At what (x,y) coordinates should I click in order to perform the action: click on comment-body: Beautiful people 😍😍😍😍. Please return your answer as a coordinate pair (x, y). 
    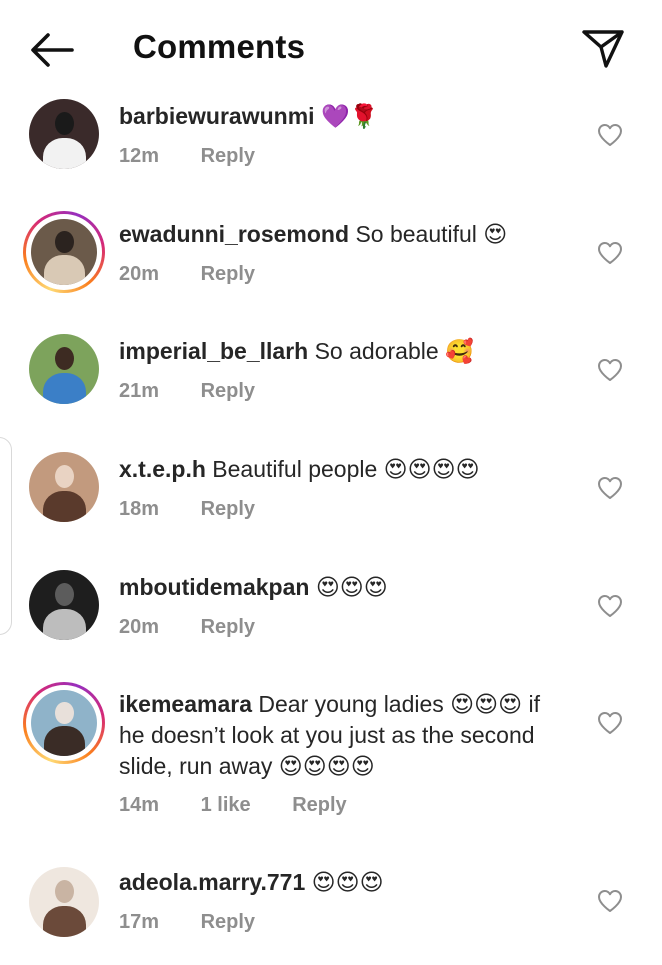
    Looking at the image, I should click on (346, 469).